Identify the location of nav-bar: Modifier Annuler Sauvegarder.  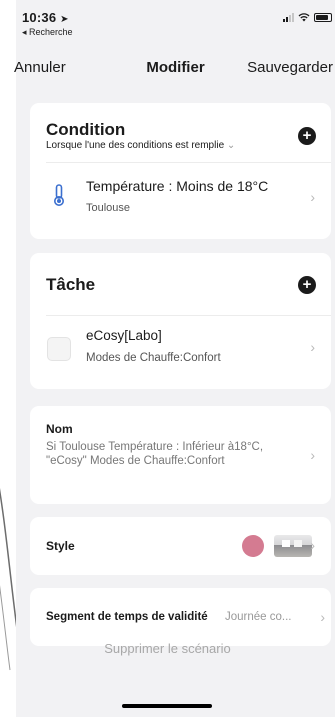
(174, 68).